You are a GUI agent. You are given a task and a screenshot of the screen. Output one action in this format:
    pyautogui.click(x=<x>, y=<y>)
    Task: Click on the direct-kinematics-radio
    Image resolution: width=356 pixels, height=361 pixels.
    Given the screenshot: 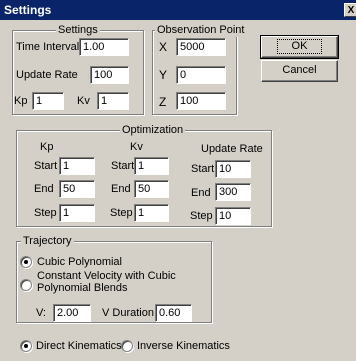 What is the action you would take?
    pyautogui.click(x=26, y=346)
    